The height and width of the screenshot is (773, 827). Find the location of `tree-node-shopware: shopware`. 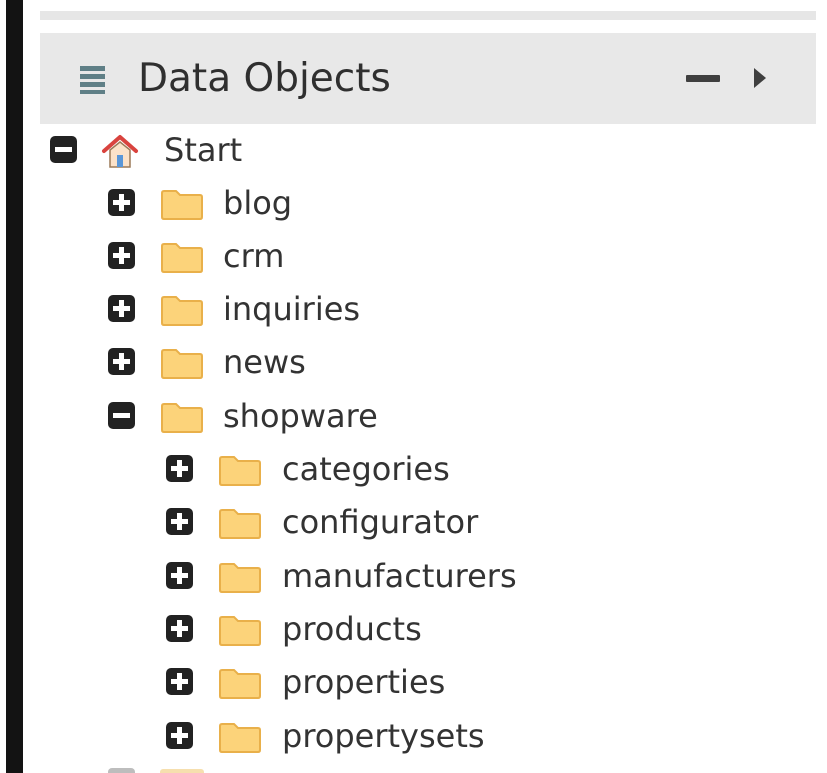

tree-node-shopware: shopware is located at coordinates (258, 416).